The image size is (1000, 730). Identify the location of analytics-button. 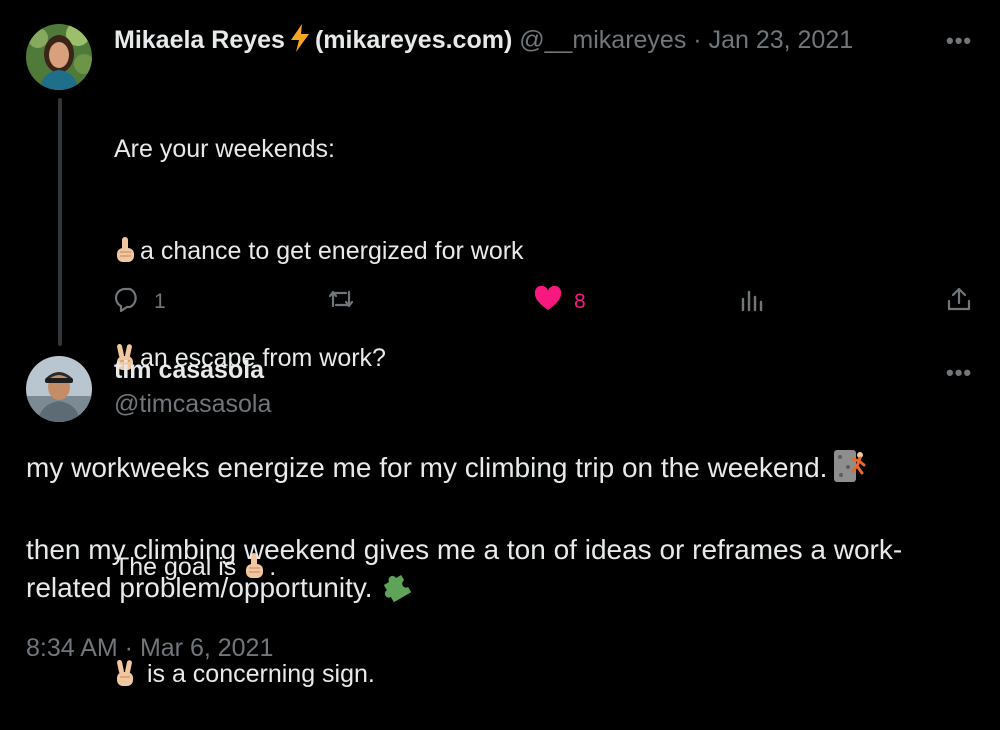
(753, 302).